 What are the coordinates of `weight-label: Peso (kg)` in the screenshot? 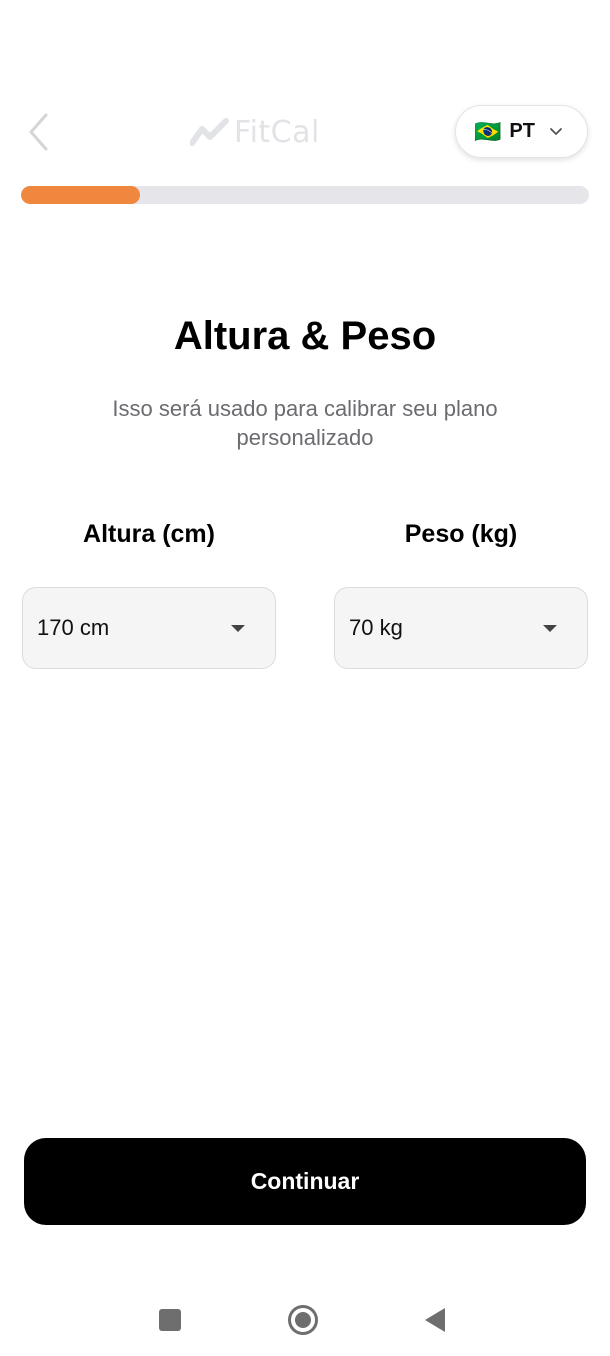 It's located at (461, 534).